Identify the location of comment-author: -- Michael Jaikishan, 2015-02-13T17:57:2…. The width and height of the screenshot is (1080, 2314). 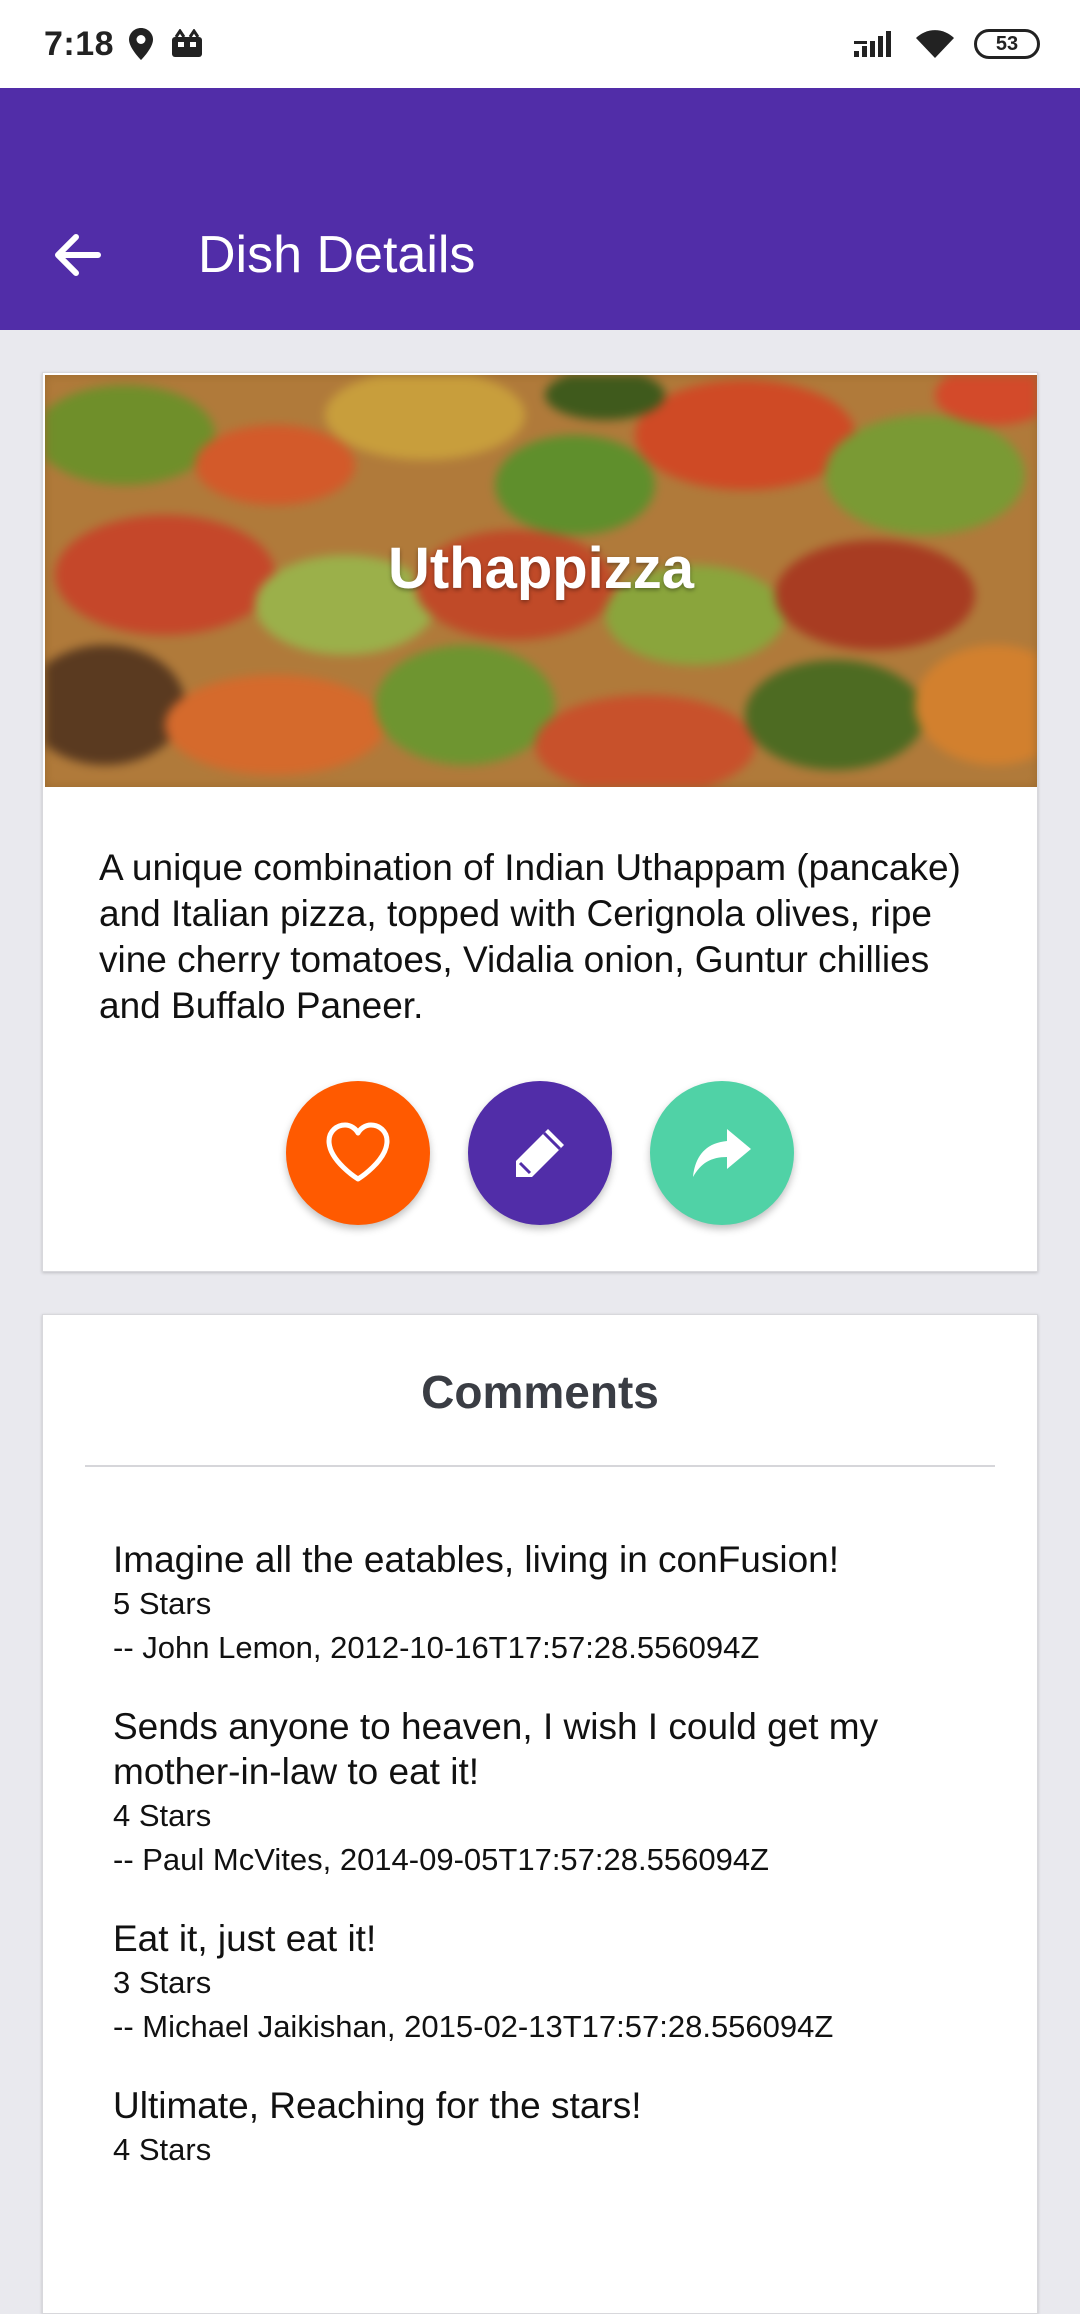
(473, 2026).